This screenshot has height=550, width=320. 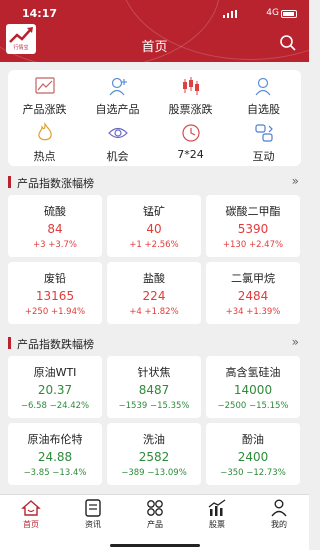 I want to click on line-chart-icon, so click(x=44, y=85).